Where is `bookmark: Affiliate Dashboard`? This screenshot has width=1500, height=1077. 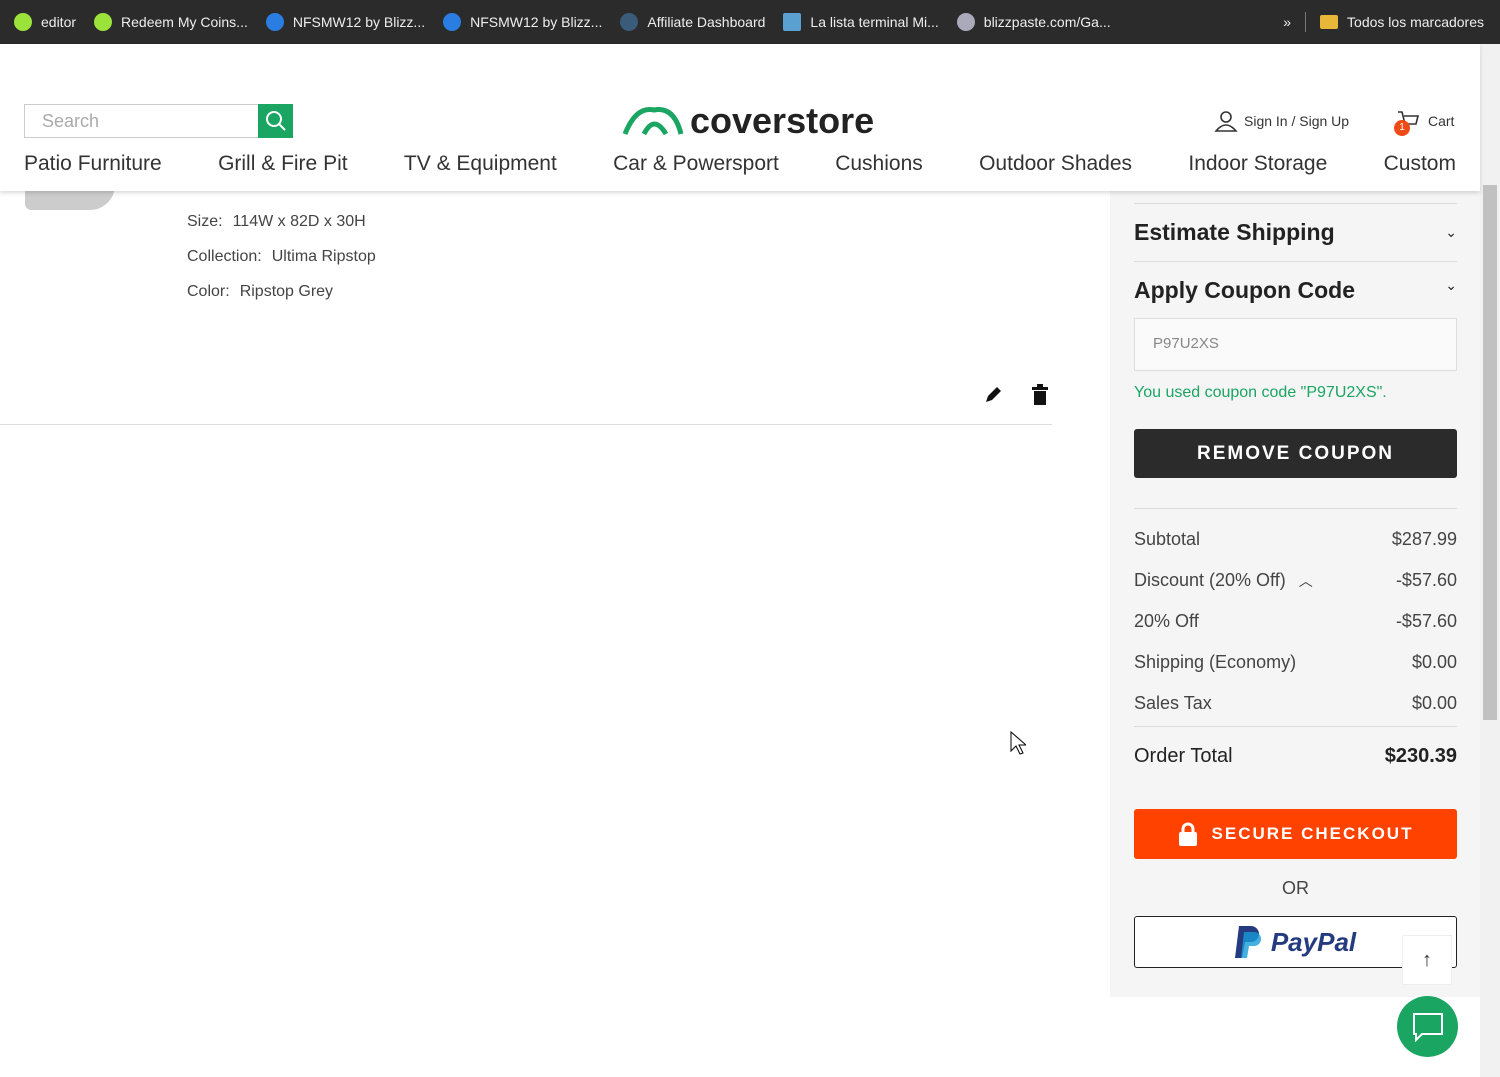 bookmark: Affiliate Dashboard is located at coordinates (692, 22).